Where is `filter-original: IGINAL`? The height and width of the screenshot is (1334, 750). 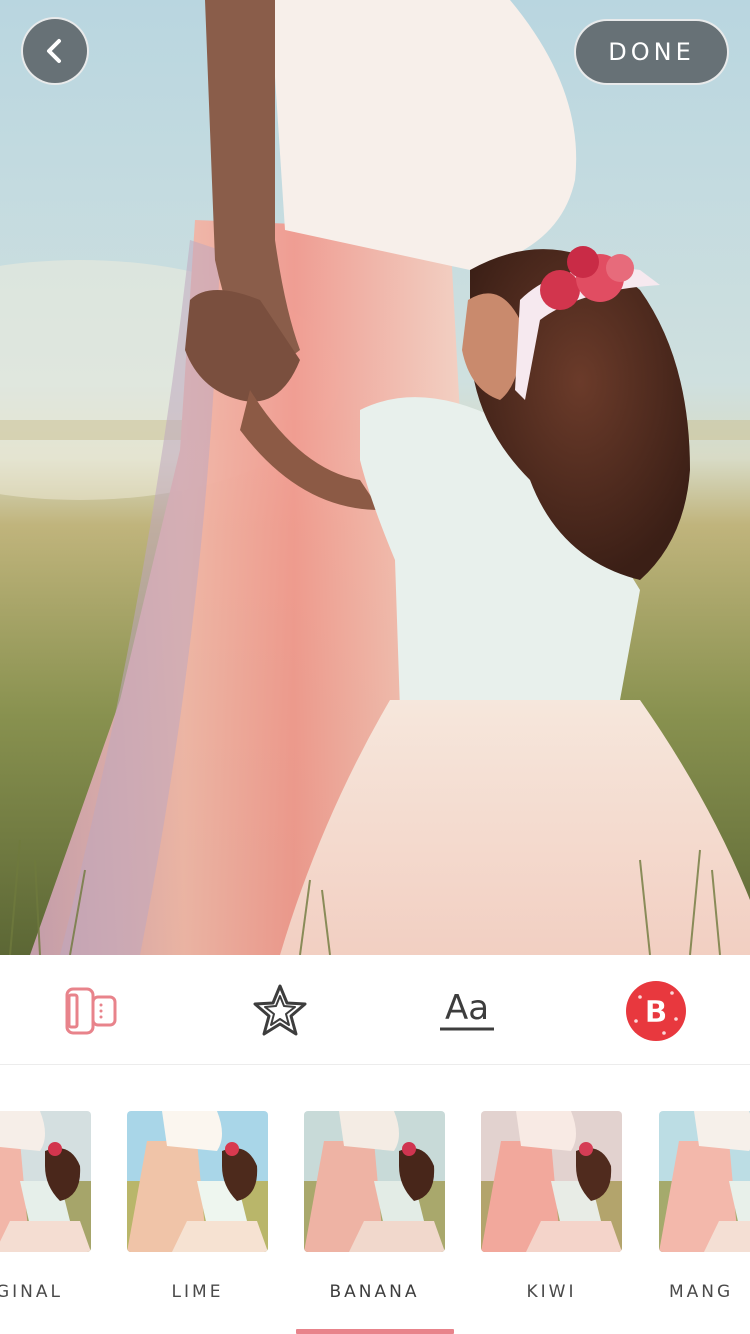 filter-original: IGINAL is located at coordinates (45, 1199).